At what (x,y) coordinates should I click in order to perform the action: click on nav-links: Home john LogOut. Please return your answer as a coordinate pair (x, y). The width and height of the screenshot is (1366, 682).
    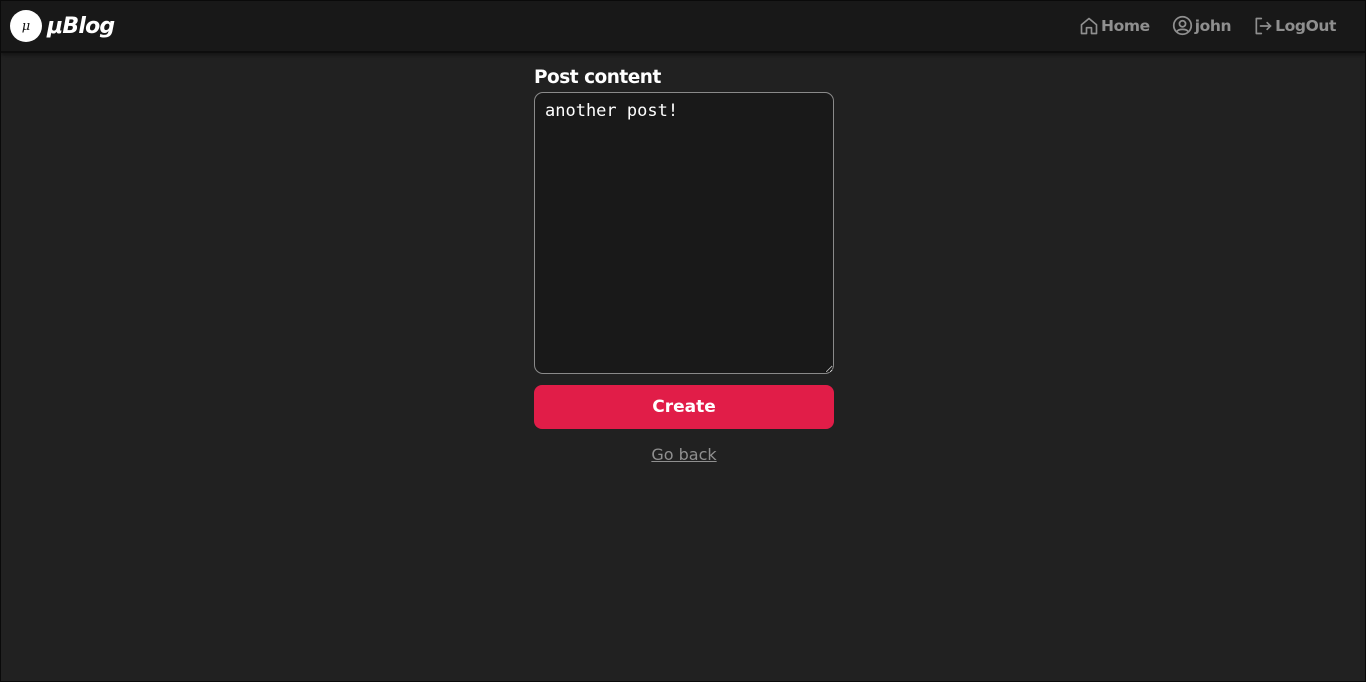
    Looking at the image, I should click on (1207, 25).